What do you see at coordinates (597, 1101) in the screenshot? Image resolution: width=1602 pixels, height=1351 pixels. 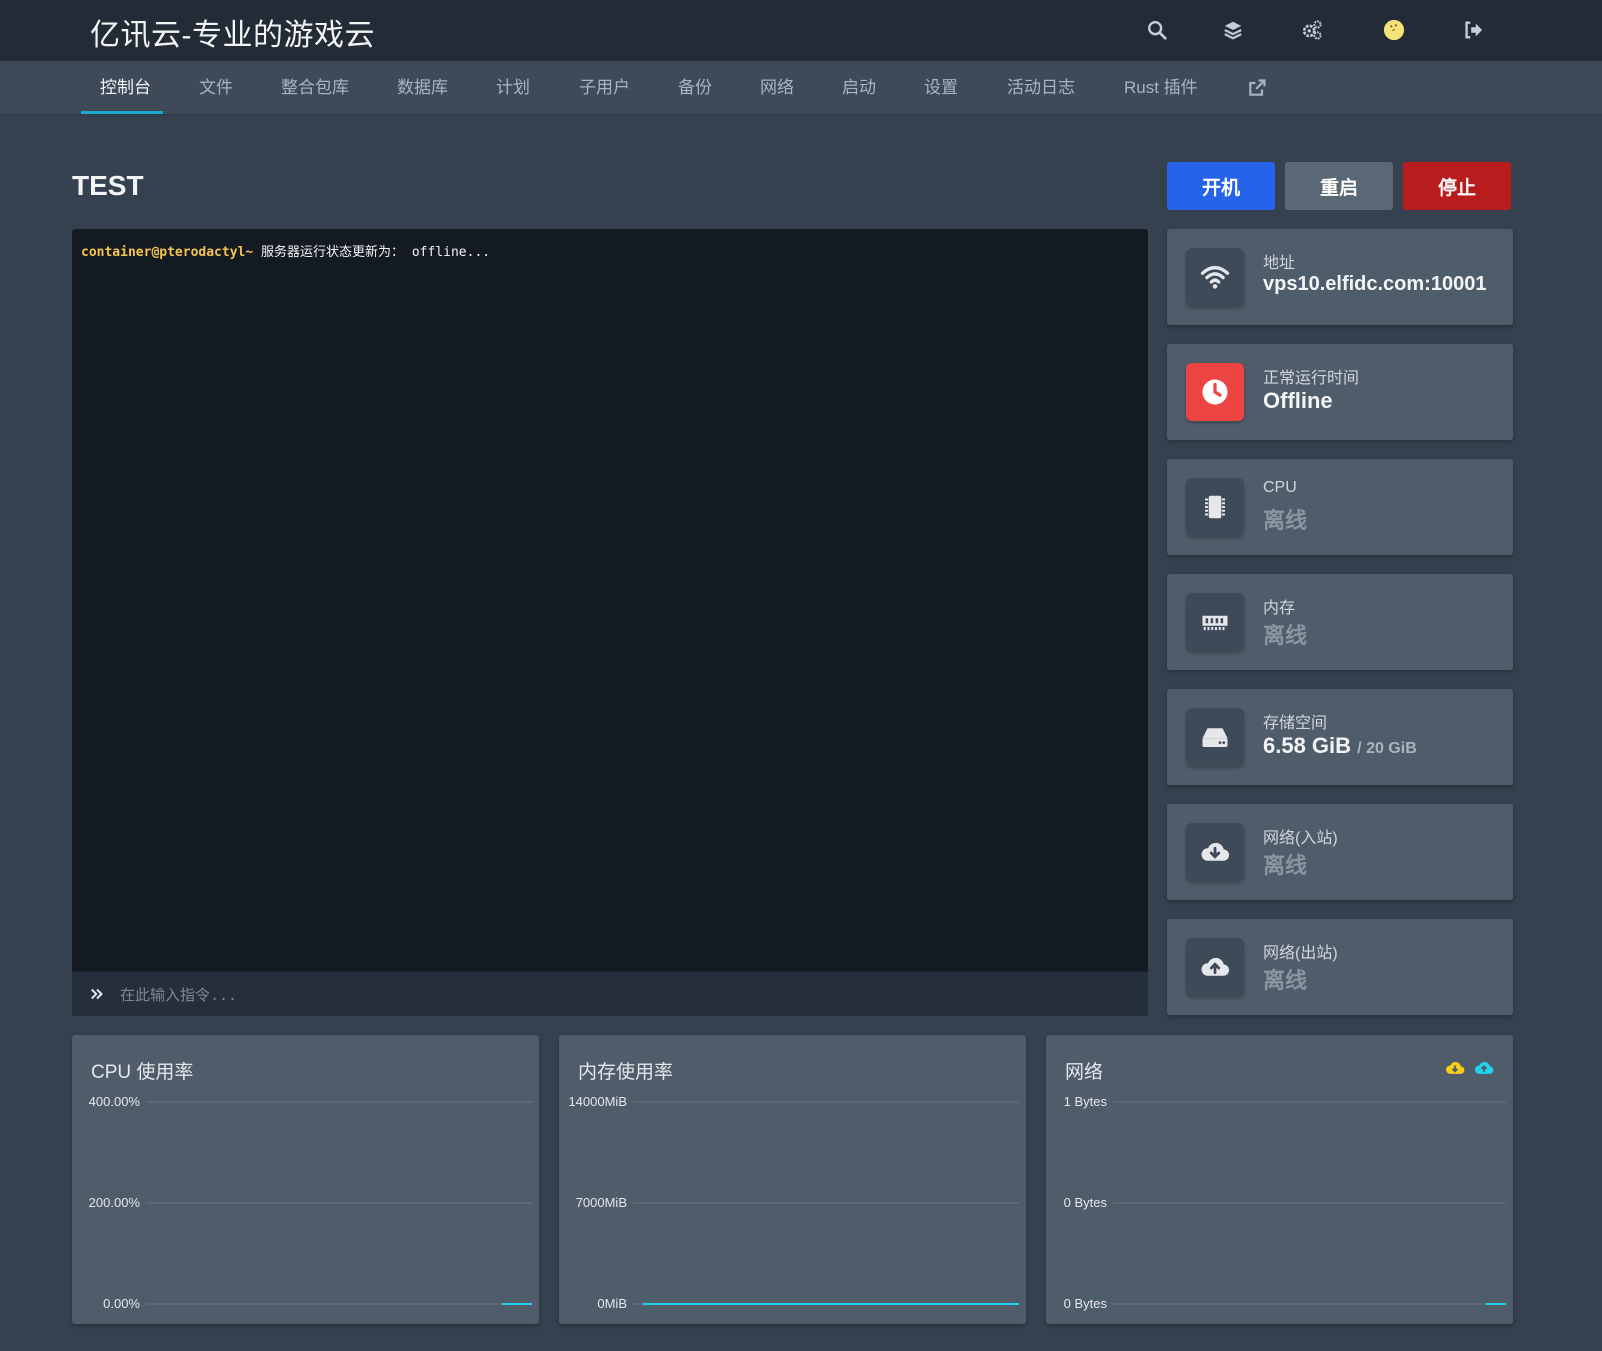 I see `y-tick-label: 14000MiB` at bounding box center [597, 1101].